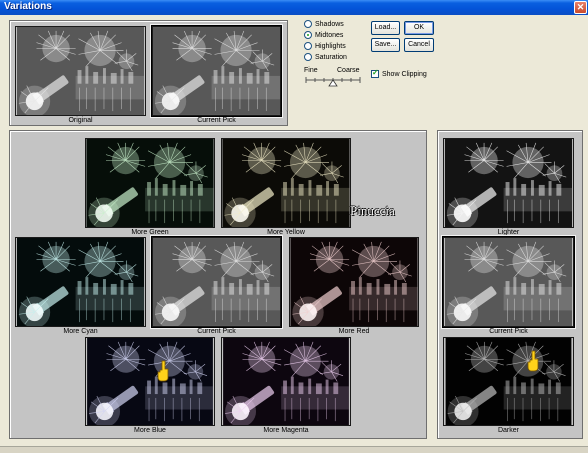 Image resolution: width=588 pixels, height=453 pixels. I want to click on show-clipping-label: Show Clipping, so click(404, 74).